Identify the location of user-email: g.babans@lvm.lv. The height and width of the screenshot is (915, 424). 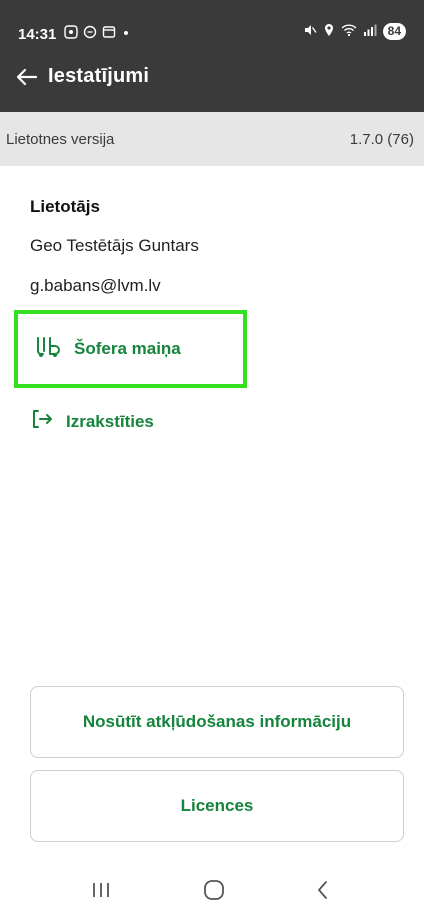
(95, 285).